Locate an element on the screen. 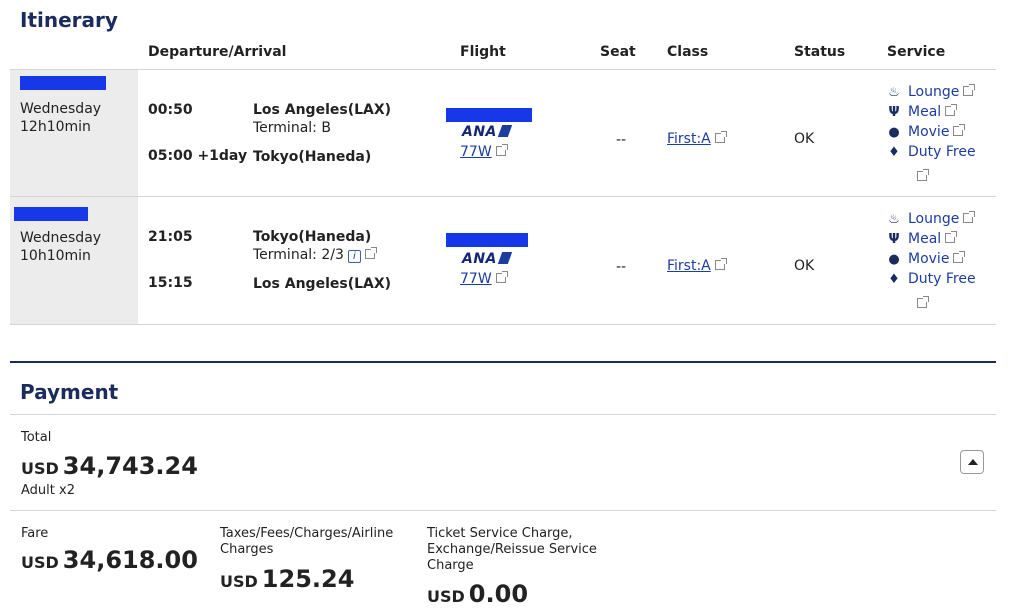  arrival-time: 15:15 is located at coordinates (170, 283).